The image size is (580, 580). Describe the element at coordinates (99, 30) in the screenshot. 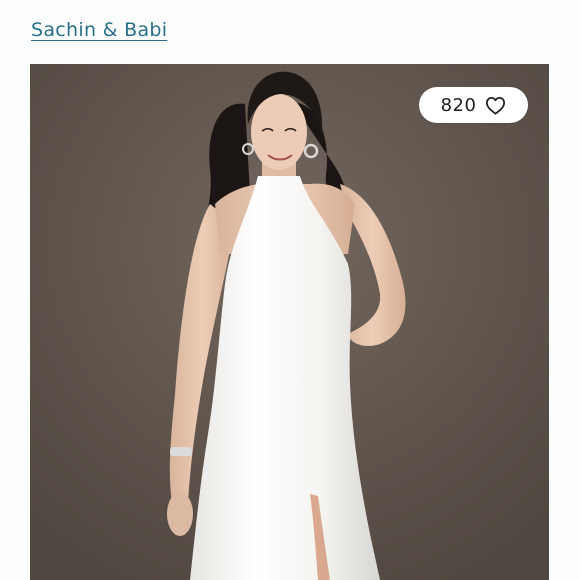

I see `brand-link: Sachin & Babi` at that location.